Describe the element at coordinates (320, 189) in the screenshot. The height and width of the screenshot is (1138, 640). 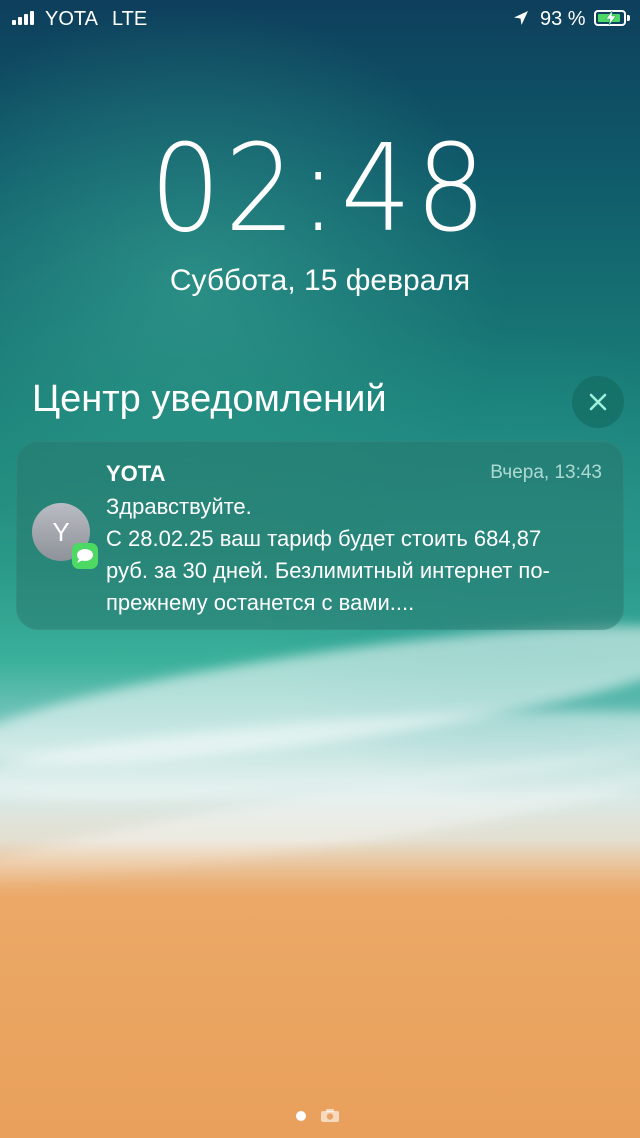
I see `lock-time: 02:48` at that location.